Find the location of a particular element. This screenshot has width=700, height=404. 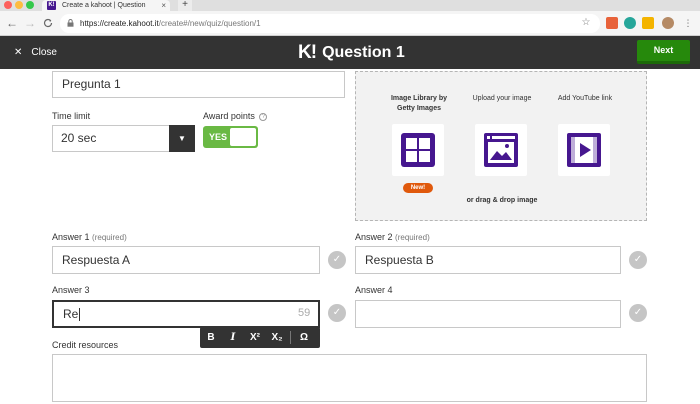

lock-icon is located at coordinates (70, 23).